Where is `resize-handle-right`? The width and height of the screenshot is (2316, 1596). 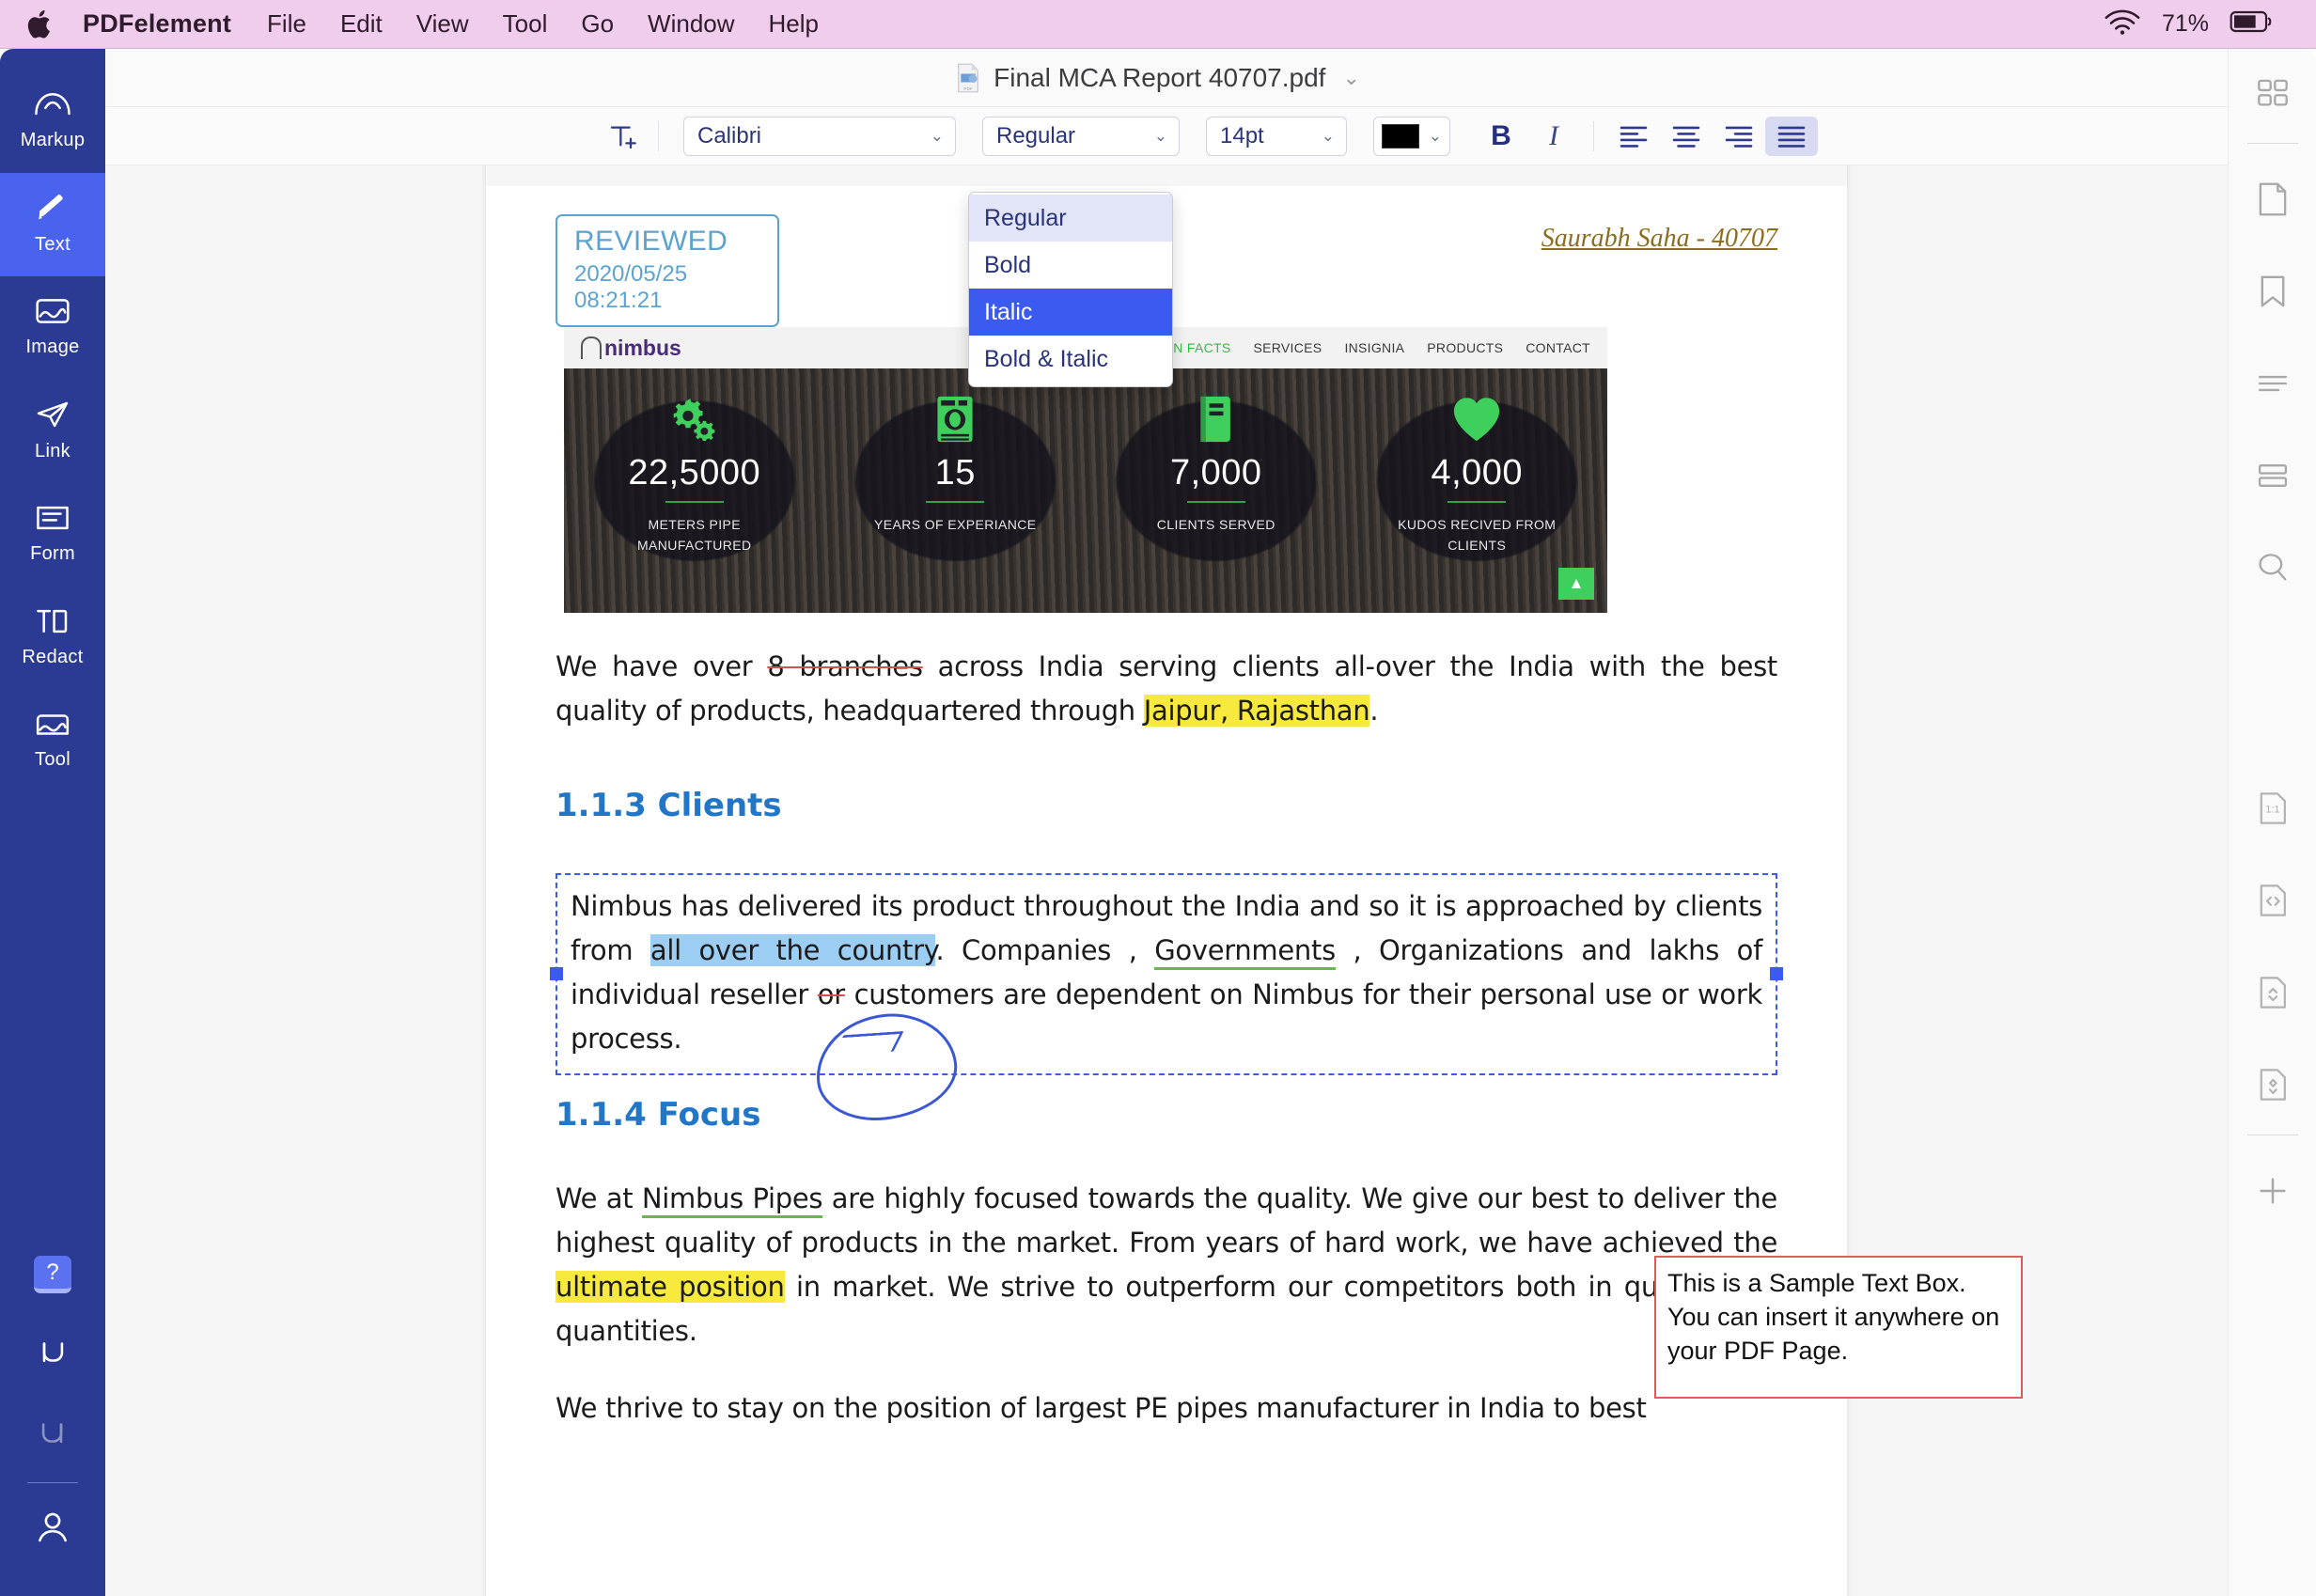
resize-handle-right is located at coordinates (1776, 974).